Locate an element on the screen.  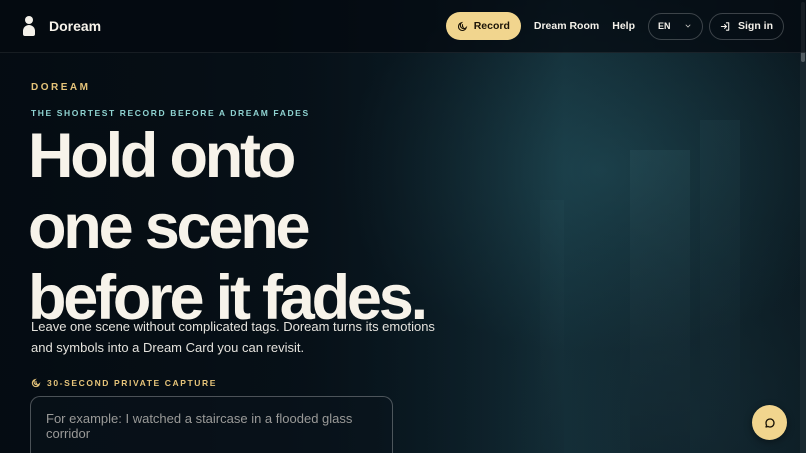
chat-bubble-icon is located at coordinates (769, 422).